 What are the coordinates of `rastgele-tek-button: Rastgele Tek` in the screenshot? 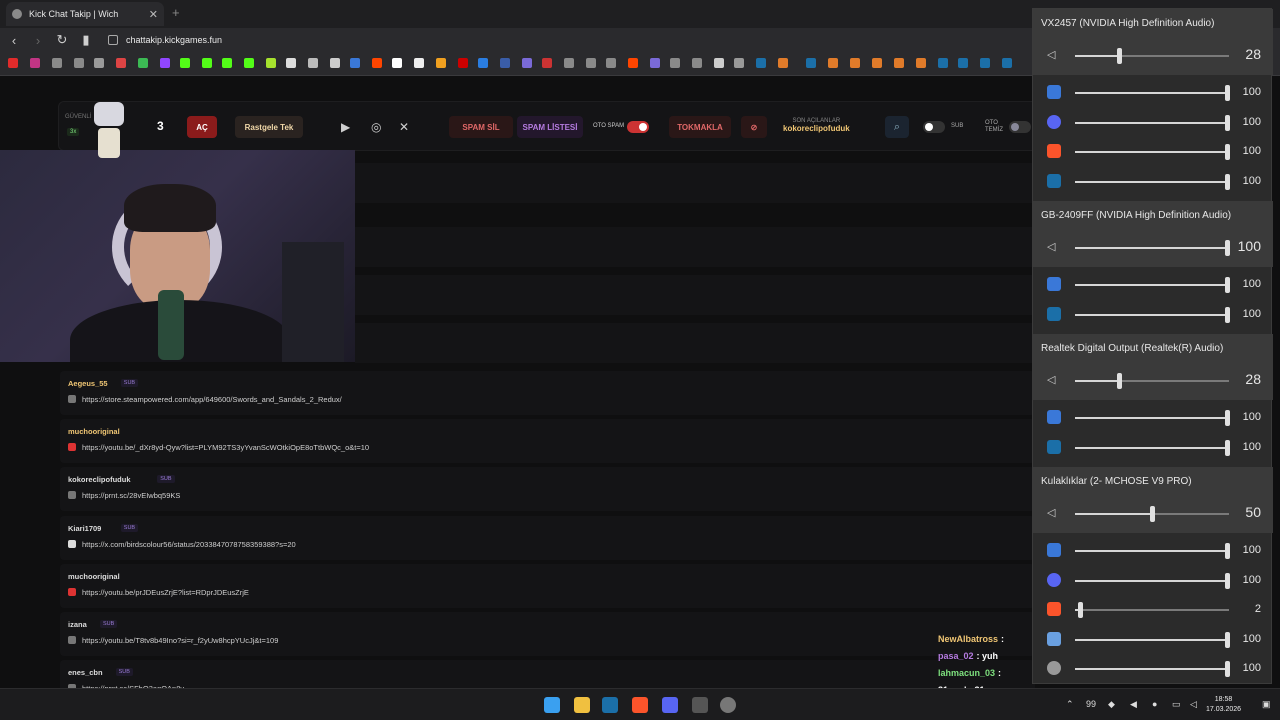 It's located at (269, 127).